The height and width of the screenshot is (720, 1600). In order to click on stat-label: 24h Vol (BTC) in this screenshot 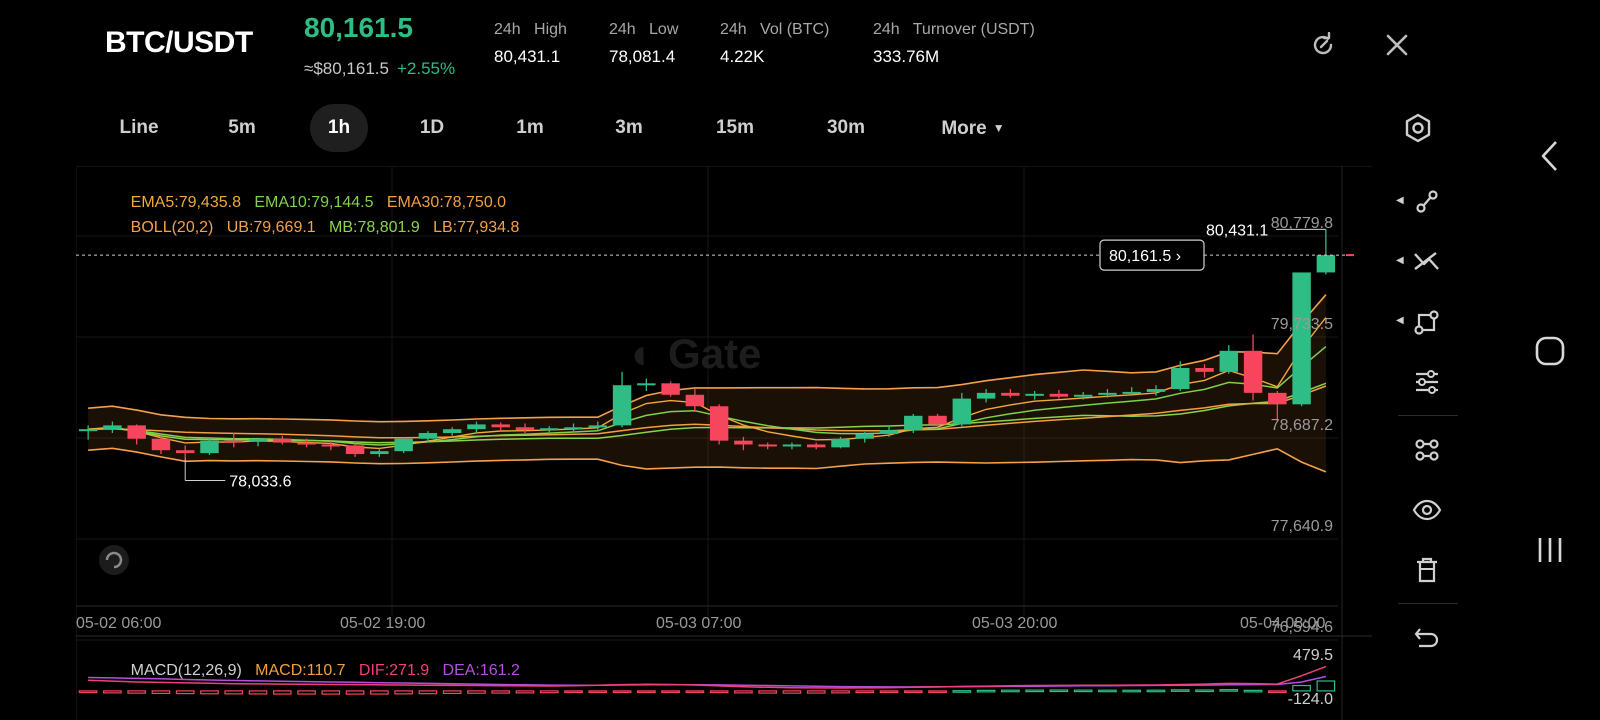, I will do `click(775, 29)`.